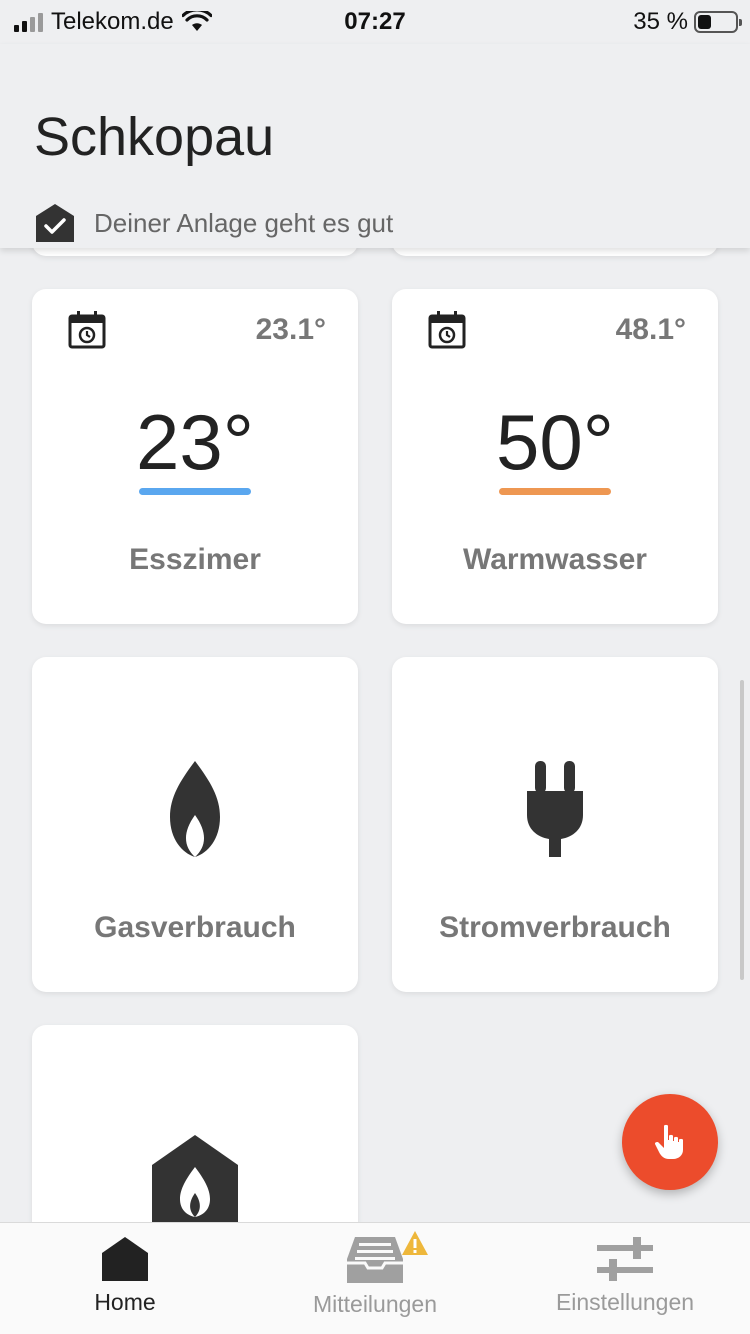  I want to click on status-bar: Telekom.de 07:27 35 %, so click(375, 22).